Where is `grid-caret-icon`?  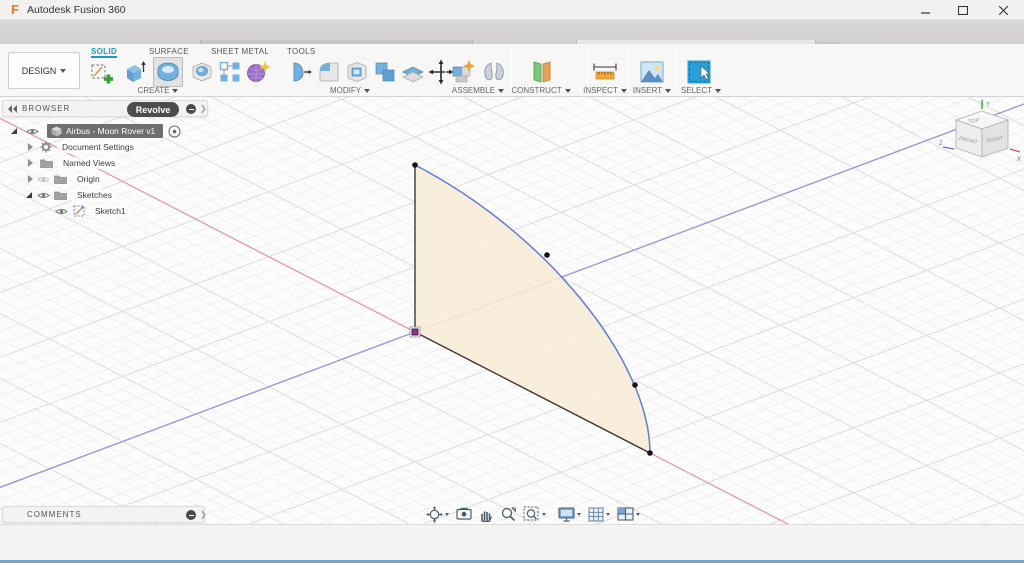
grid-caret-icon is located at coordinates (608, 514).